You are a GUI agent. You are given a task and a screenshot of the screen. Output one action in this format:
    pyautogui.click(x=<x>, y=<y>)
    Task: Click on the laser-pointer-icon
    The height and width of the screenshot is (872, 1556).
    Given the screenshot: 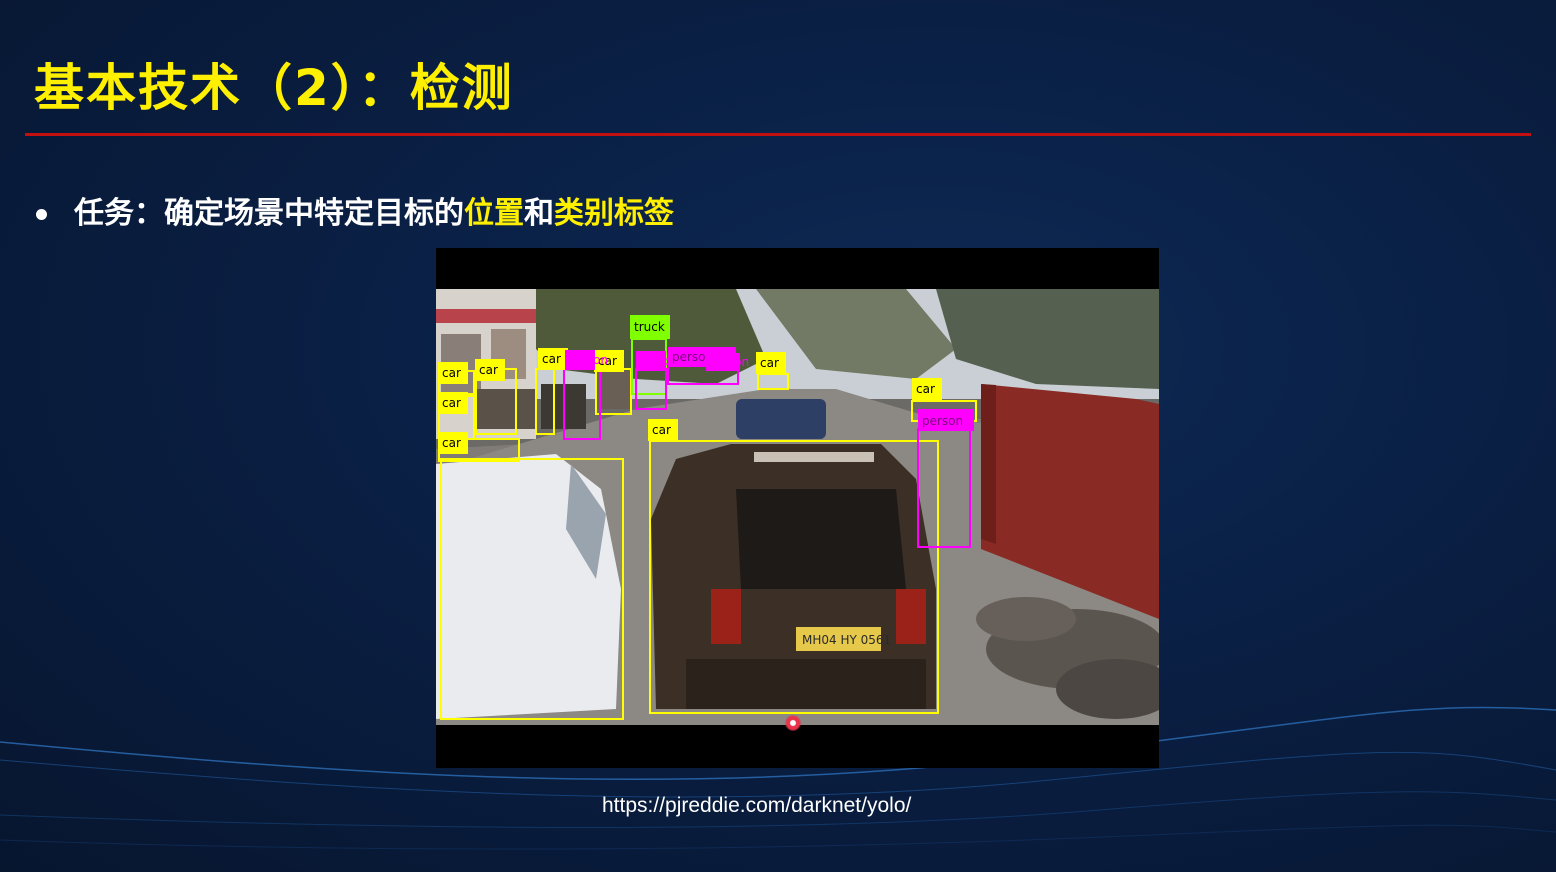 What is the action you would take?
    pyautogui.click(x=793, y=723)
    